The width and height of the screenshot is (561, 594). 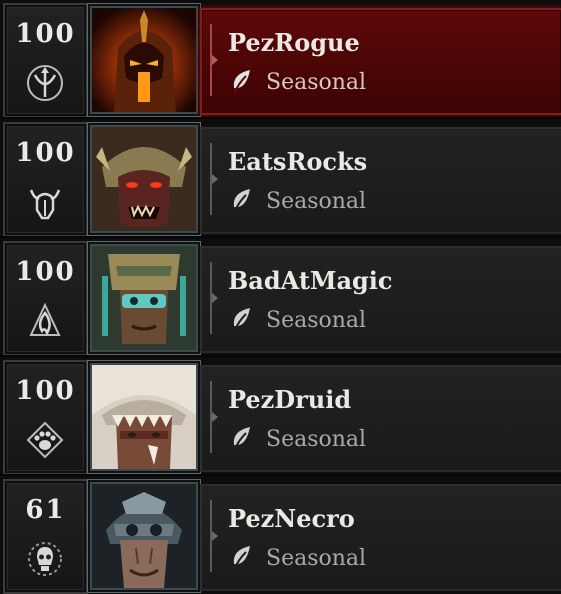 What do you see at coordinates (380, 537) in the screenshot?
I see `character-panel: PezNecro Seasonal` at bounding box center [380, 537].